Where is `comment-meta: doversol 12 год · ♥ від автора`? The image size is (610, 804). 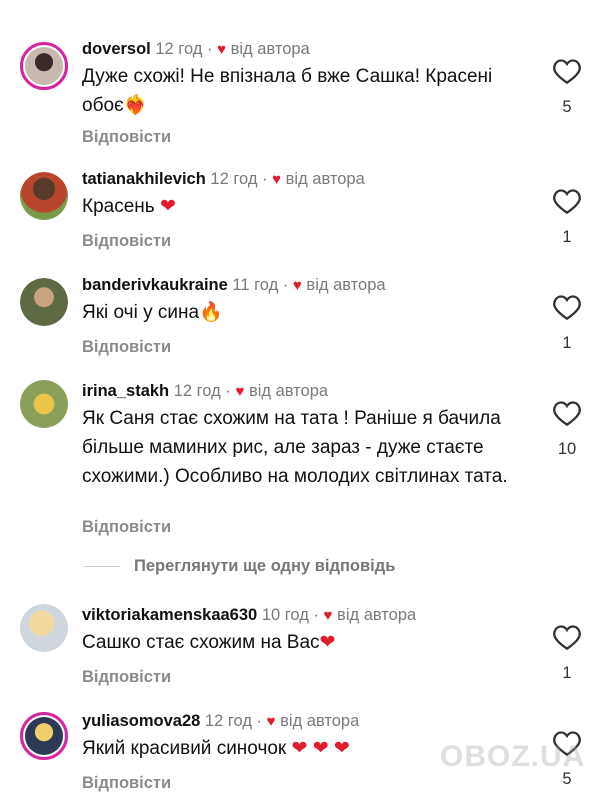
comment-meta: doversol 12 год · ♥ від автора is located at coordinates (196, 49).